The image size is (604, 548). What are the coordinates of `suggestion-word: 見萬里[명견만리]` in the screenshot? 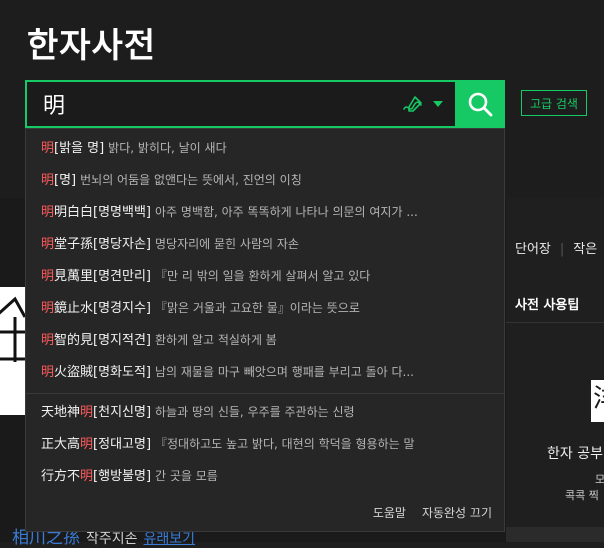 It's located at (102, 276).